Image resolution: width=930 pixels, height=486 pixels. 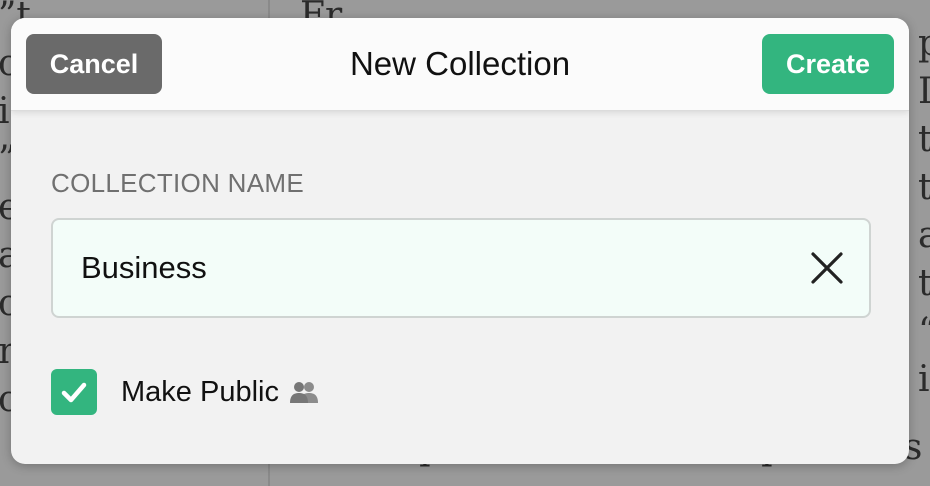 What do you see at coordinates (924, 332) in the screenshot?
I see `background-text-line: “` at bounding box center [924, 332].